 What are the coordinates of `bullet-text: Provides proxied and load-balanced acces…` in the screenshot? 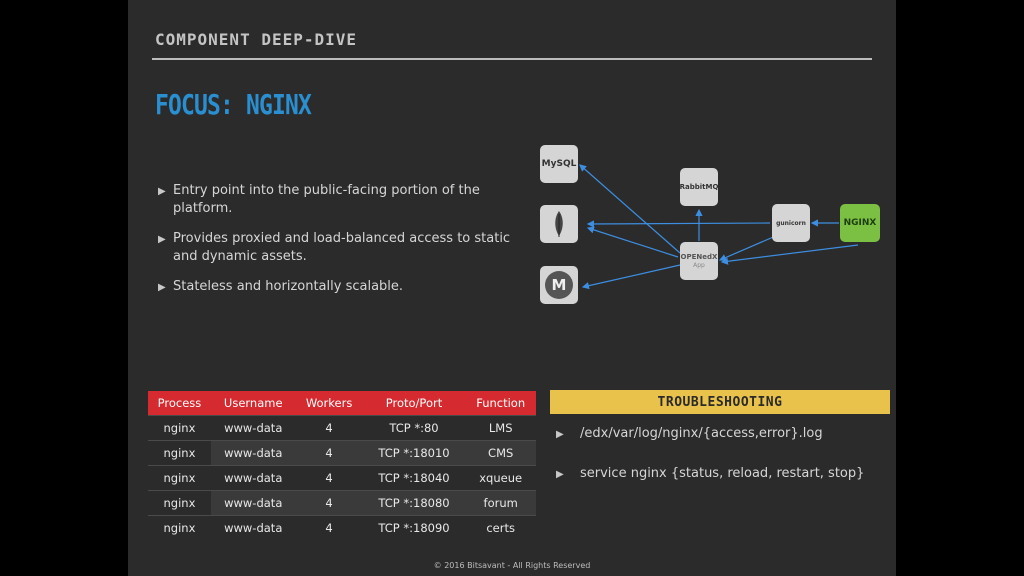 It's located at (342, 247).